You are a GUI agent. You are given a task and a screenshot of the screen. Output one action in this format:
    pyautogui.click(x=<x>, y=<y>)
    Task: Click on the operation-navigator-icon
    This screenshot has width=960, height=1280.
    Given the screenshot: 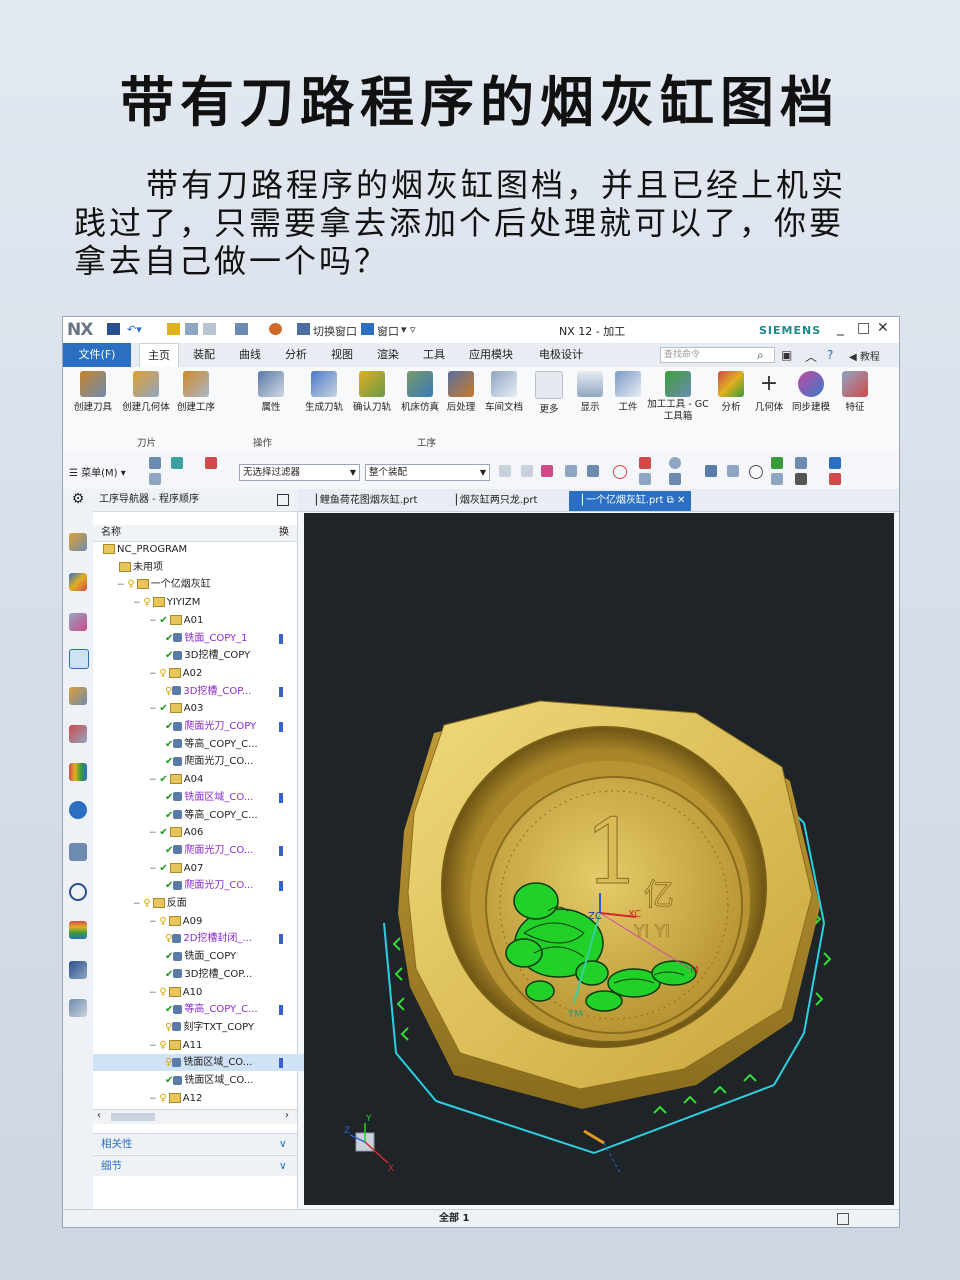 What is the action you would take?
    pyautogui.click(x=79, y=659)
    